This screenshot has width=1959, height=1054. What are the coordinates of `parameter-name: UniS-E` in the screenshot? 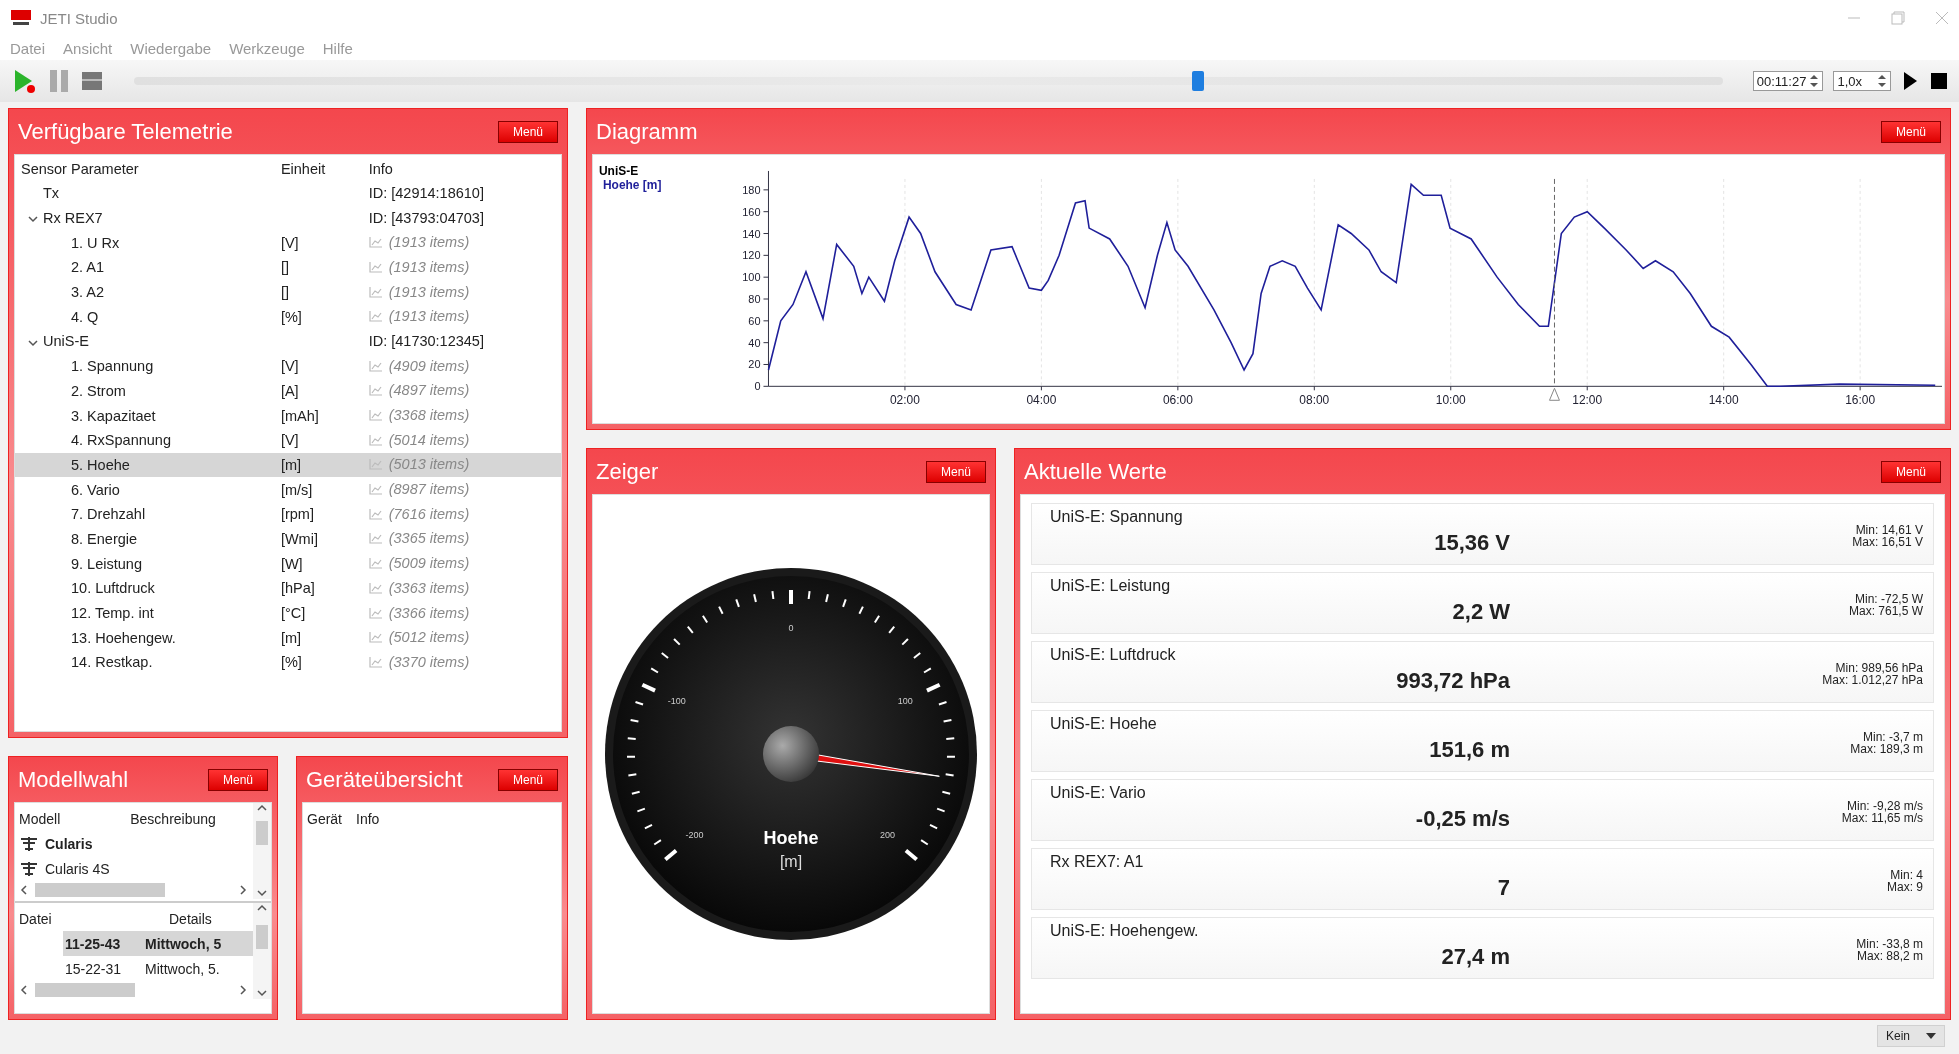 It's located at (66, 341).